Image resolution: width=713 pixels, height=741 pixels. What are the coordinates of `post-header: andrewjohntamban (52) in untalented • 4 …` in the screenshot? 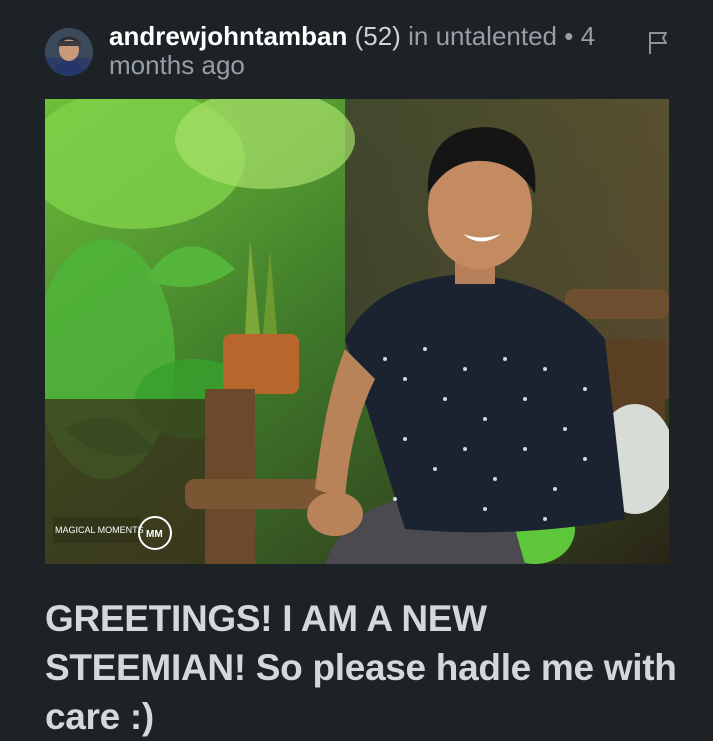 It's located at (365, 52).